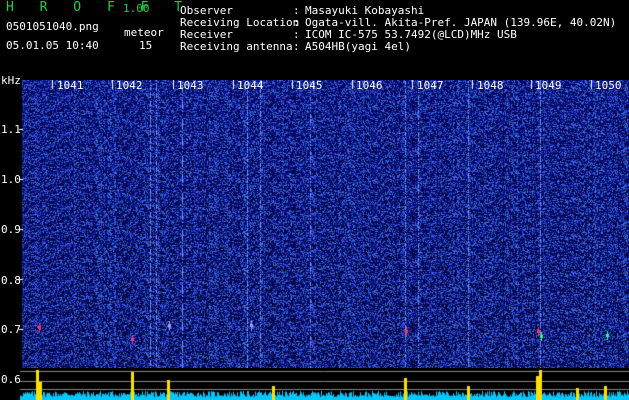  Describe the element at coordinates (369, 85) in the screenshot. I see `minute-label: 1046` at that location.